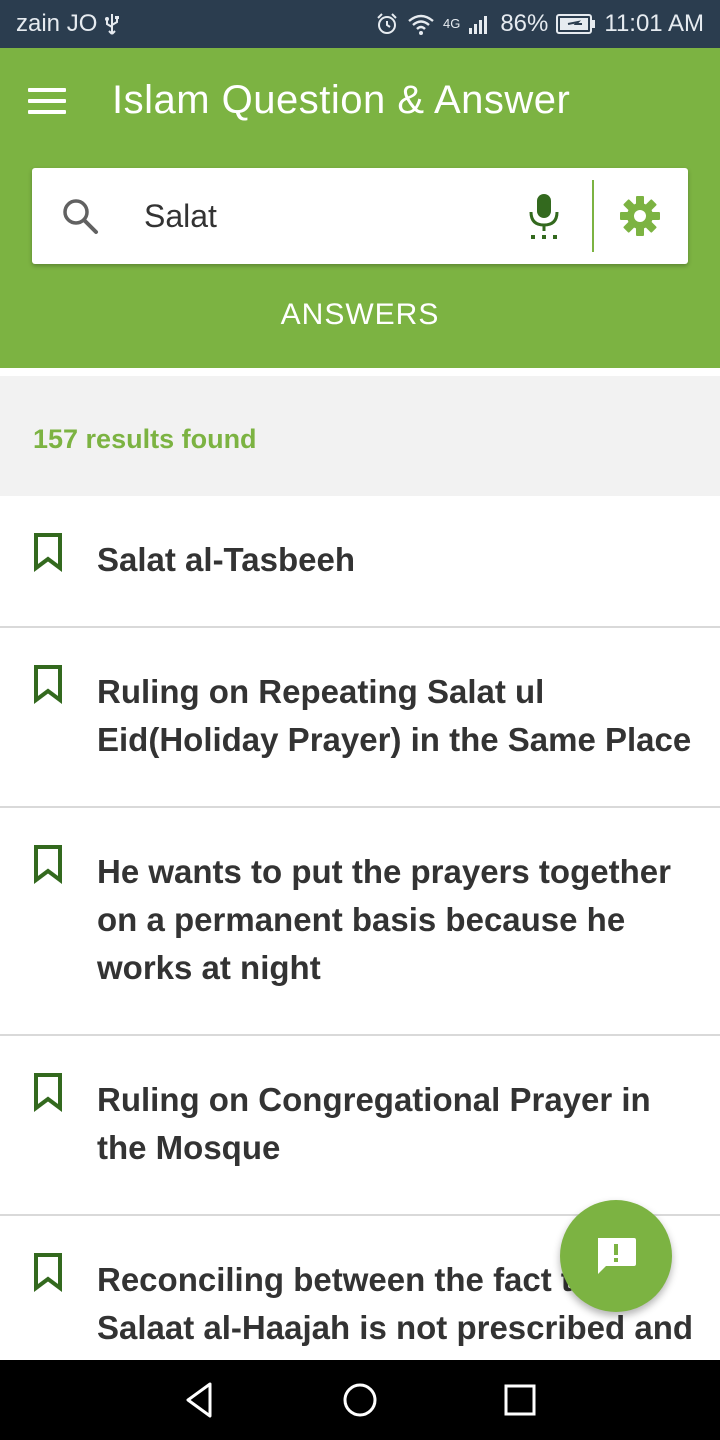 The width and height of the screenshot is (720, 1440). I want to click on status-left: zain JO, so click(68, 24).